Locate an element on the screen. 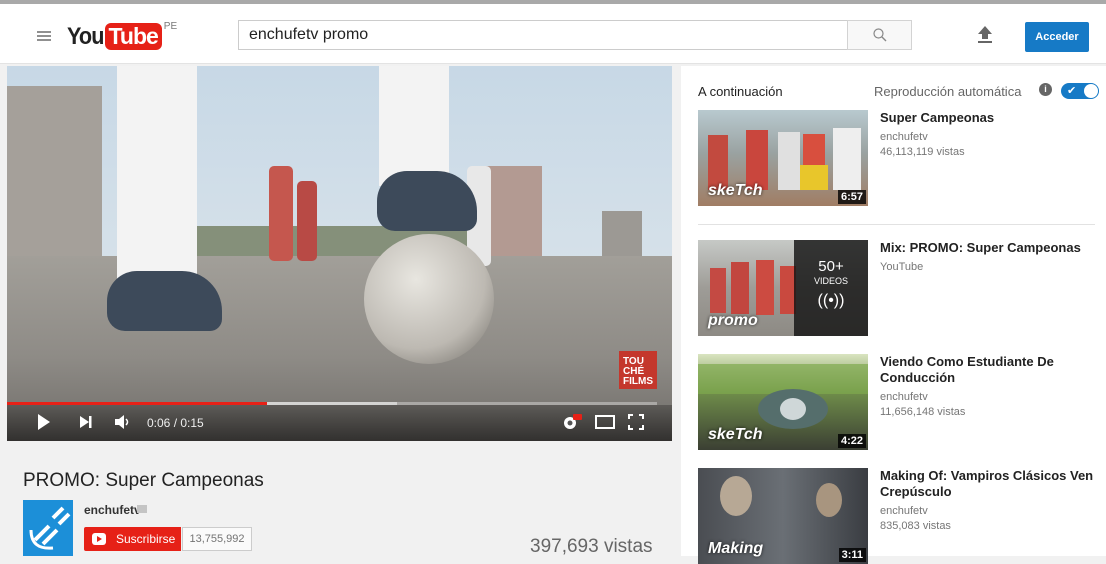  logo-tube-text: Tube is located at coordinates (133, 36).